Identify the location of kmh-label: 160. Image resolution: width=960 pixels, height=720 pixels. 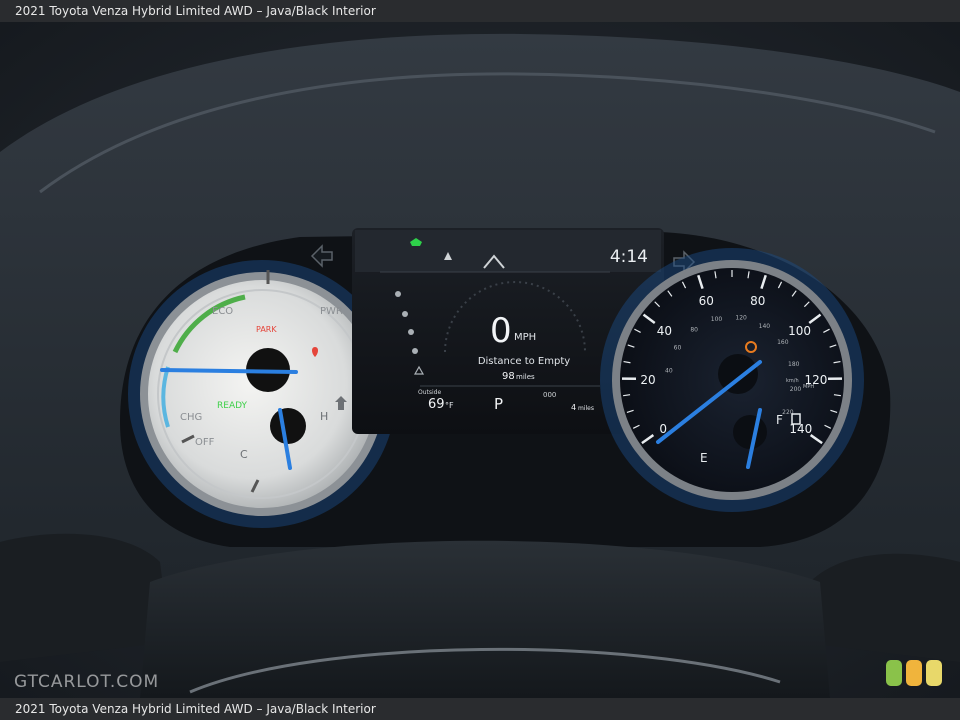
(783, 342).